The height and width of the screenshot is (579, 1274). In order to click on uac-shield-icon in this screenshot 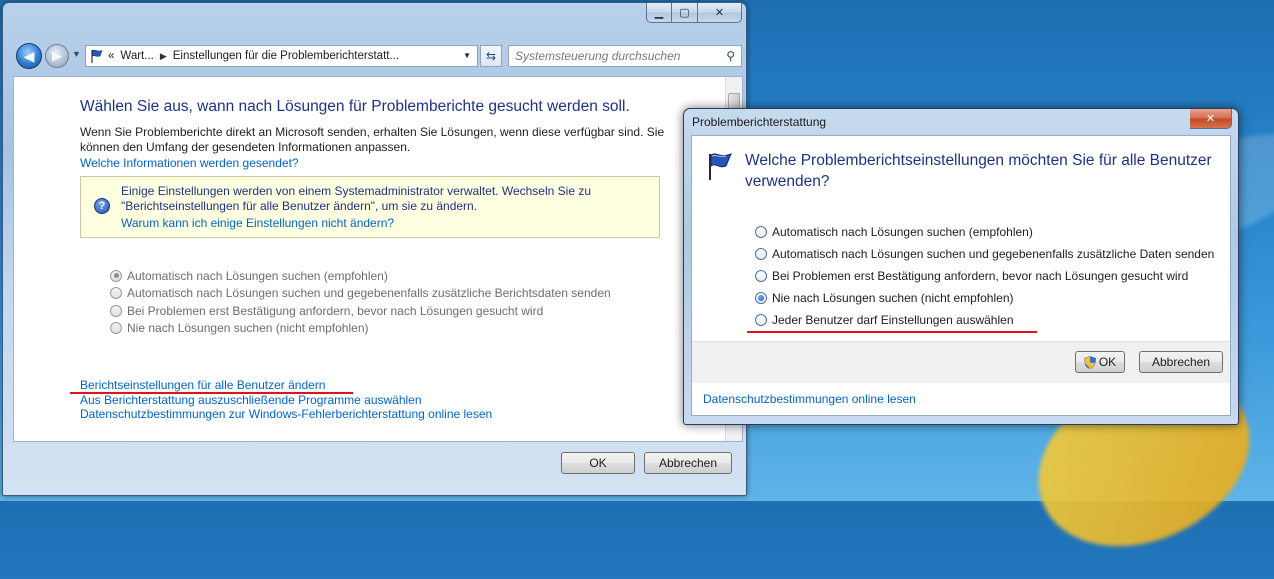, I will do `click(1090, 362)`.